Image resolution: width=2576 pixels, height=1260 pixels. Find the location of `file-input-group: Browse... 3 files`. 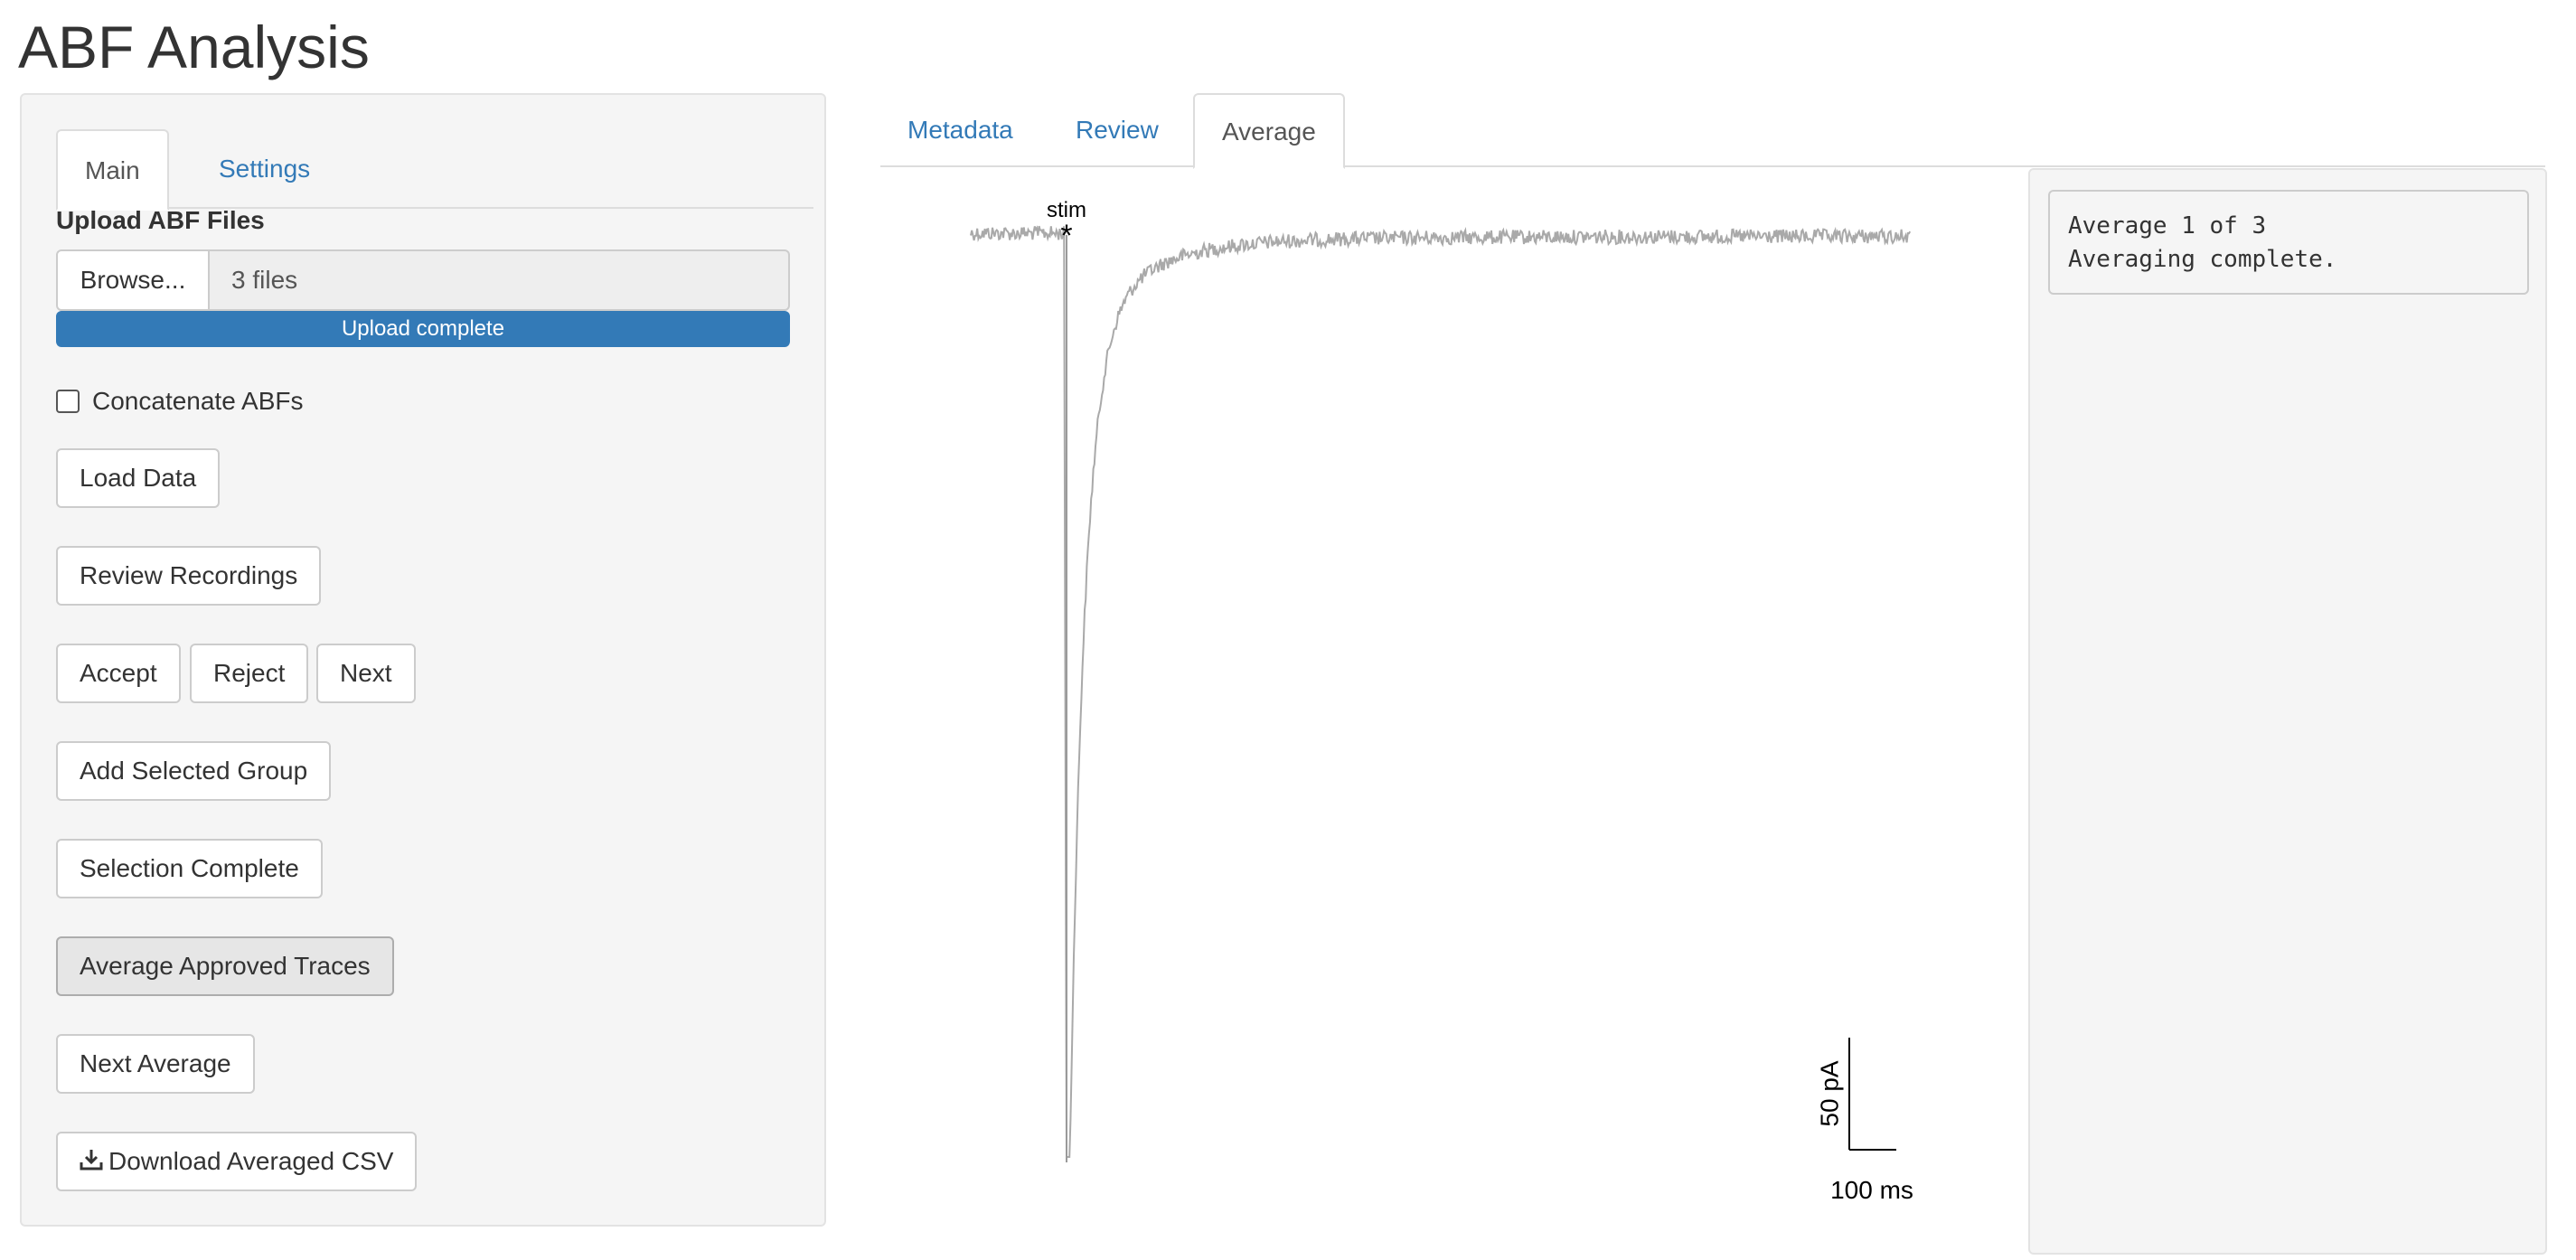

file-input-group: Browse... 3 files is located at coordinates (423, 280).